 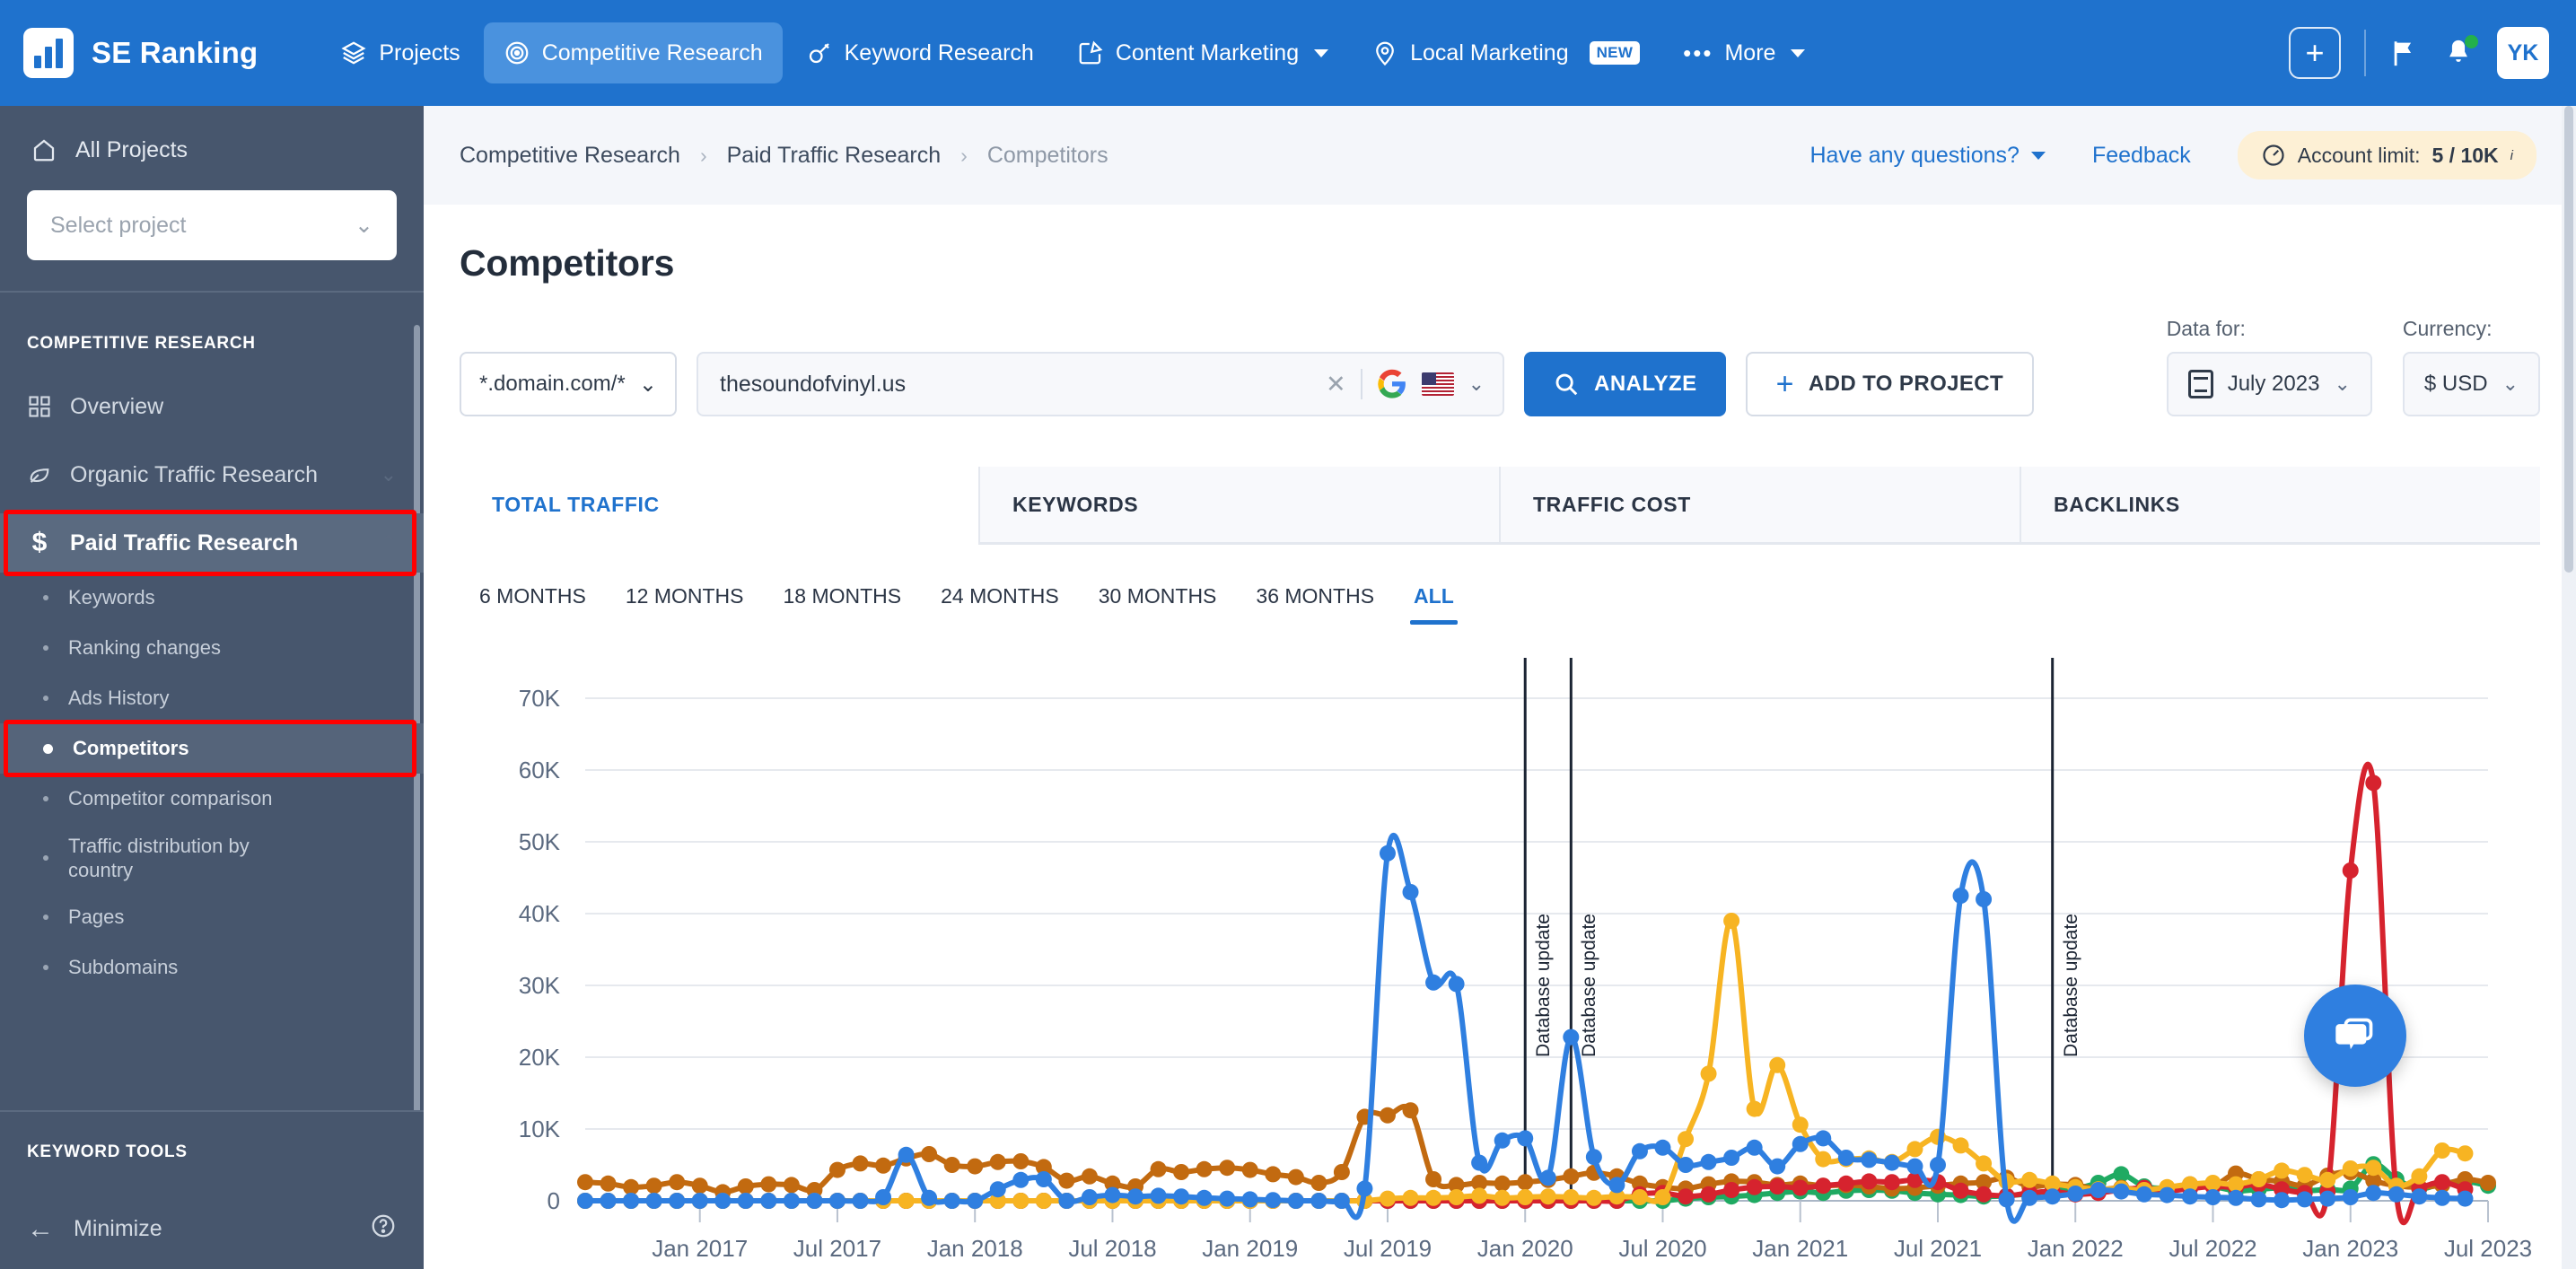 I want to click on breadcrumb-item-competitive-research: Competitive Research, so click(x=570, y=156).